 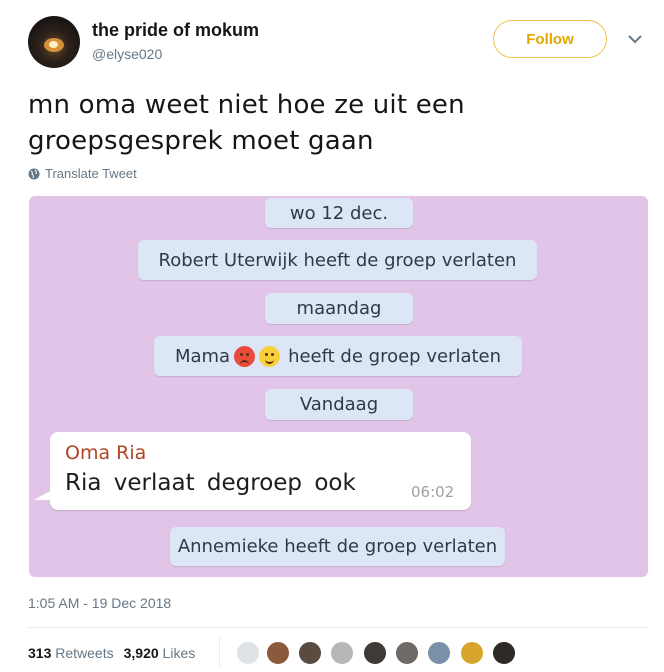 What do you see at coordinates (210, 483) in the screenshot?
I see `message-text: Ria verlaat degroep ook` at bounding box center [210, 483].